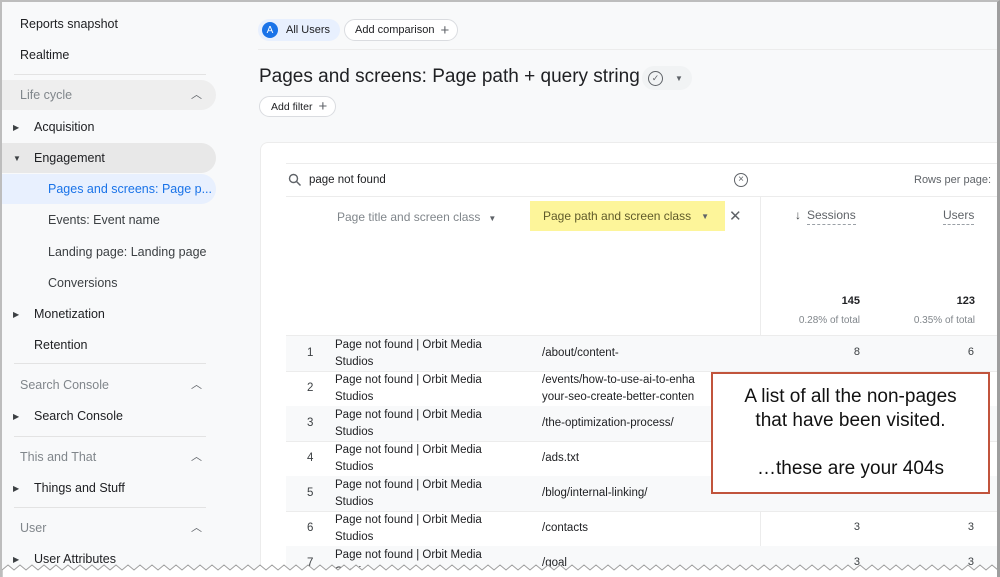 The image size is (1000, 577). What do you see at coordinates (64, 127) in the screenshot?
I see `sidebar-item-label: Acquisition` at bounding box center [64, 127].